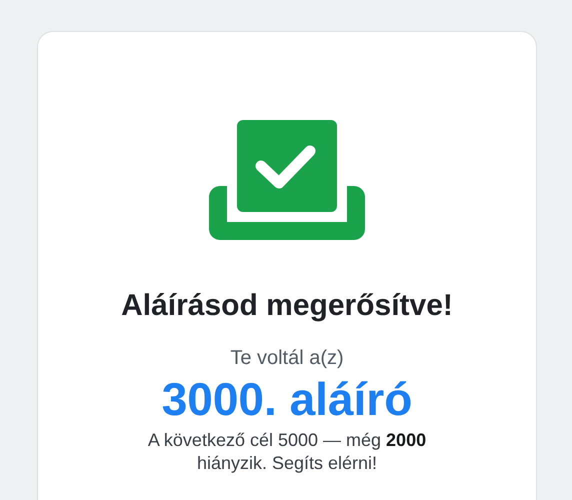 The height and width of the screenshot is (500, 572). What do you see at coordinates (287, 306) in the screenshot?
I see `confirmation-title: Aláírásod megerősítve!` at bounding box center [287, 306].